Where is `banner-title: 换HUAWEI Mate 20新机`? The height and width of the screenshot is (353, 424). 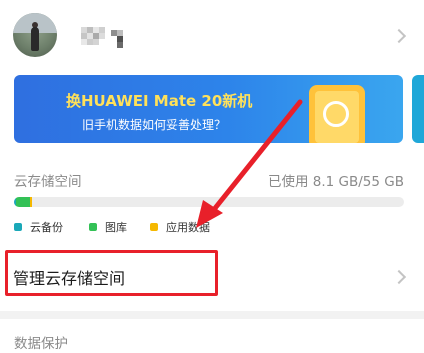 banner-title: 换HUAWEI Mate 20新机 is located at coordinates (159, 101).